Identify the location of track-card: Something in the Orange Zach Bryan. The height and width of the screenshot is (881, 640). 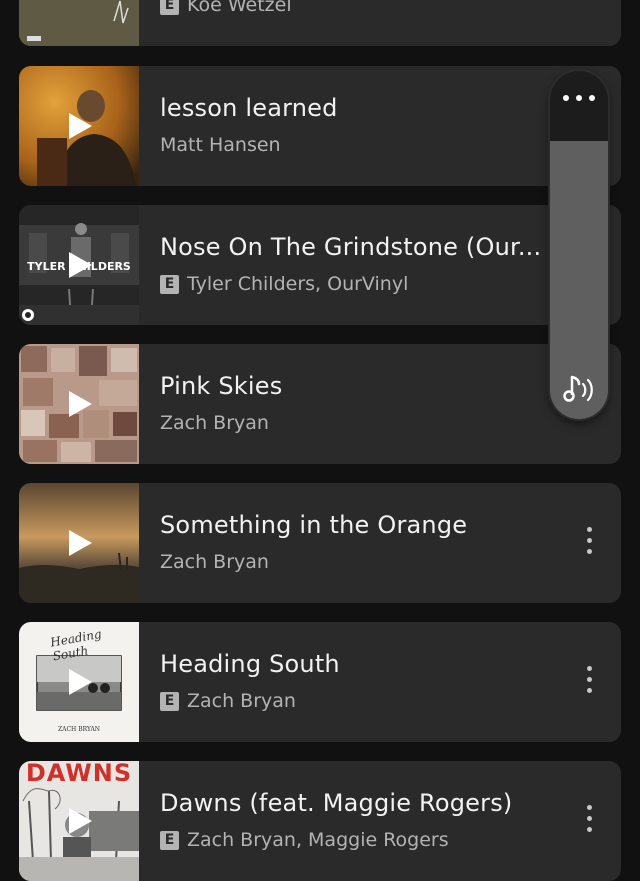
(320, 543).